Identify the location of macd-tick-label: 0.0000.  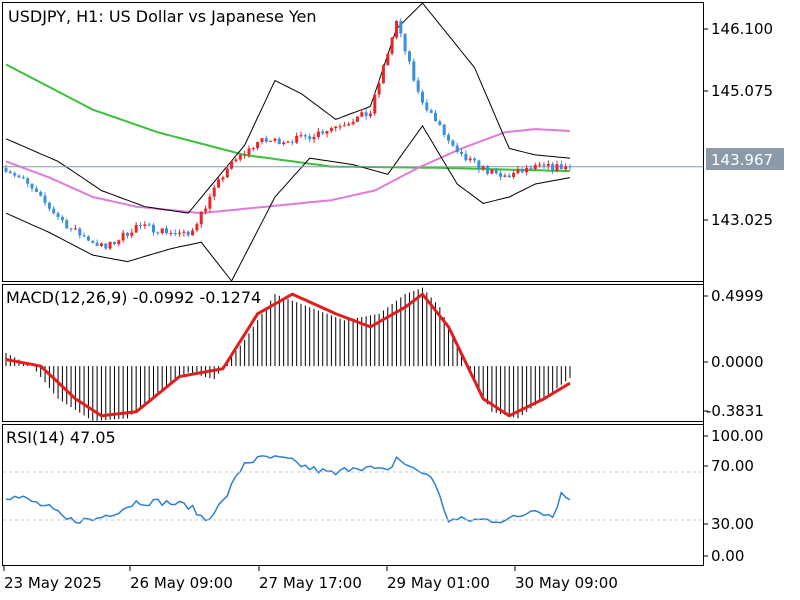
(737, 362).